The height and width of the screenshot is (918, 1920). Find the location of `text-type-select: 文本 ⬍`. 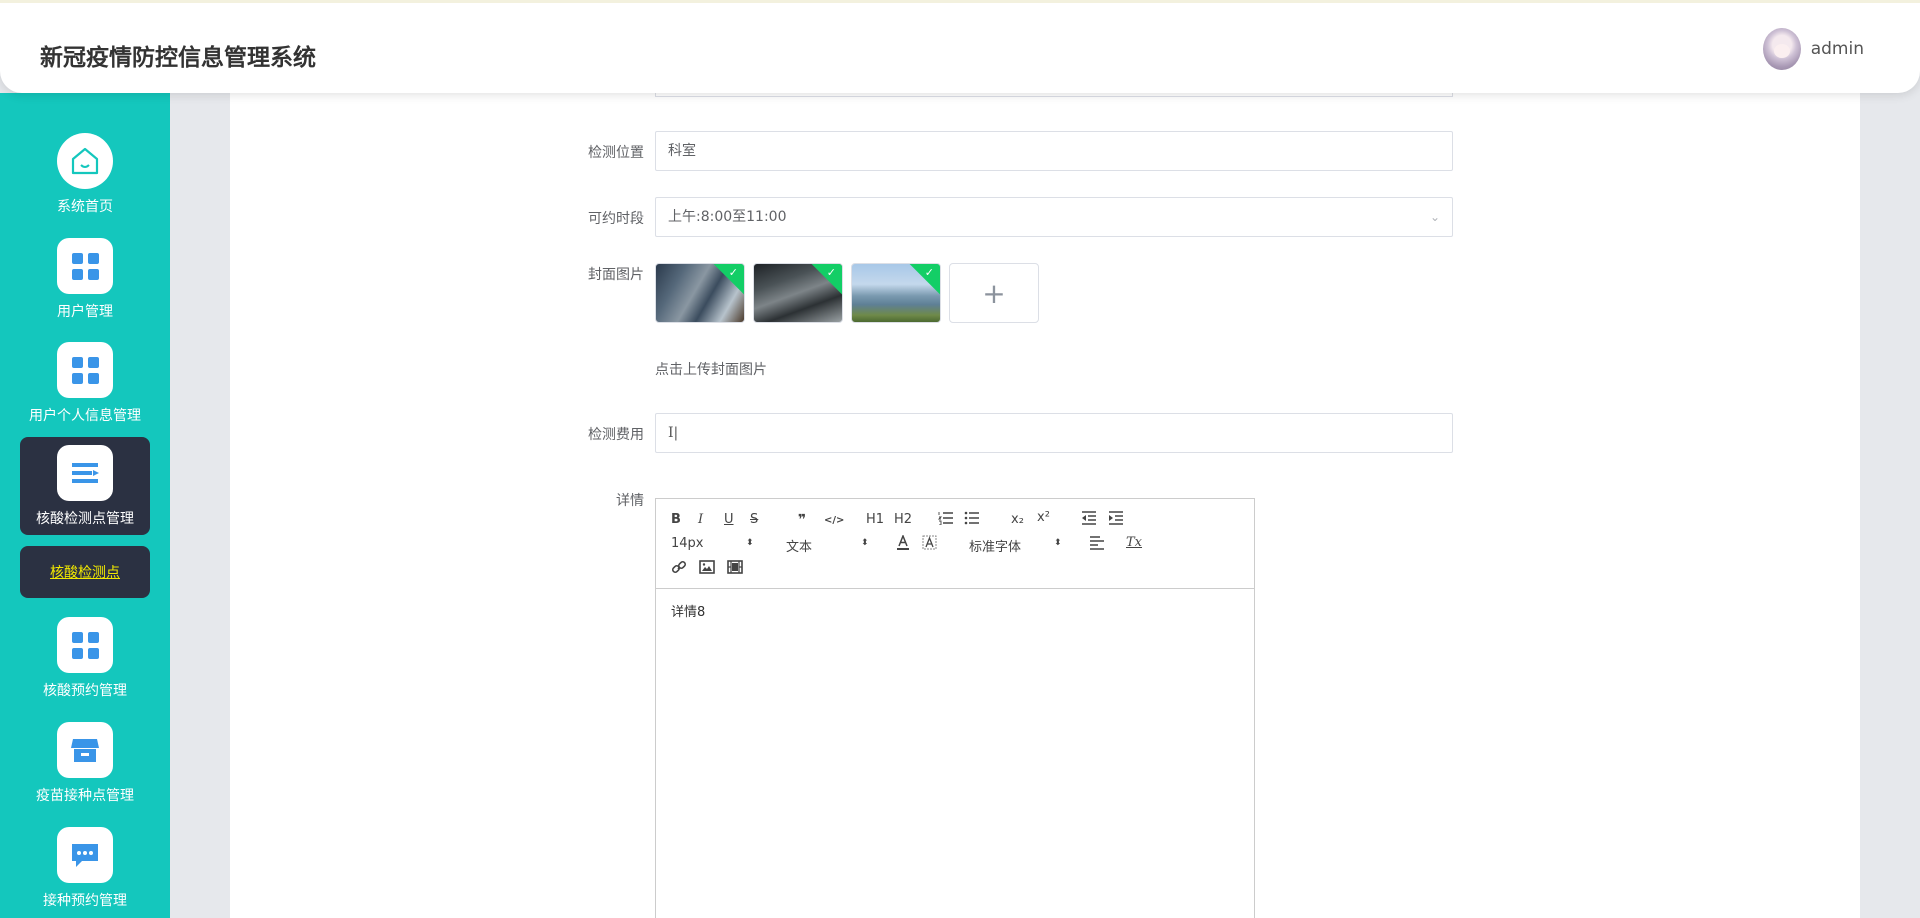

text-type-select: 文本 ⬍ is located at coordinates (828, 545).